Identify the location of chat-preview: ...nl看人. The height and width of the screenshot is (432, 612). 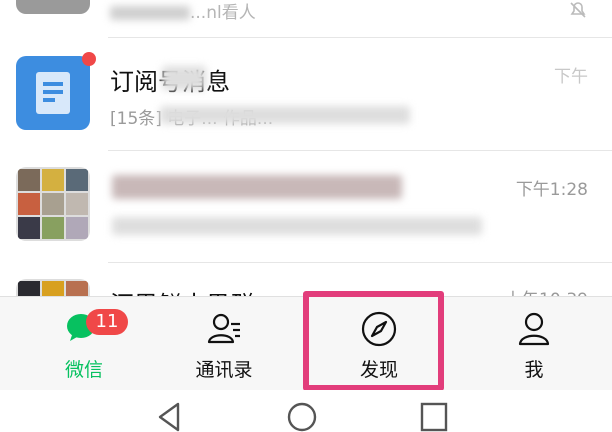
(223, 13).